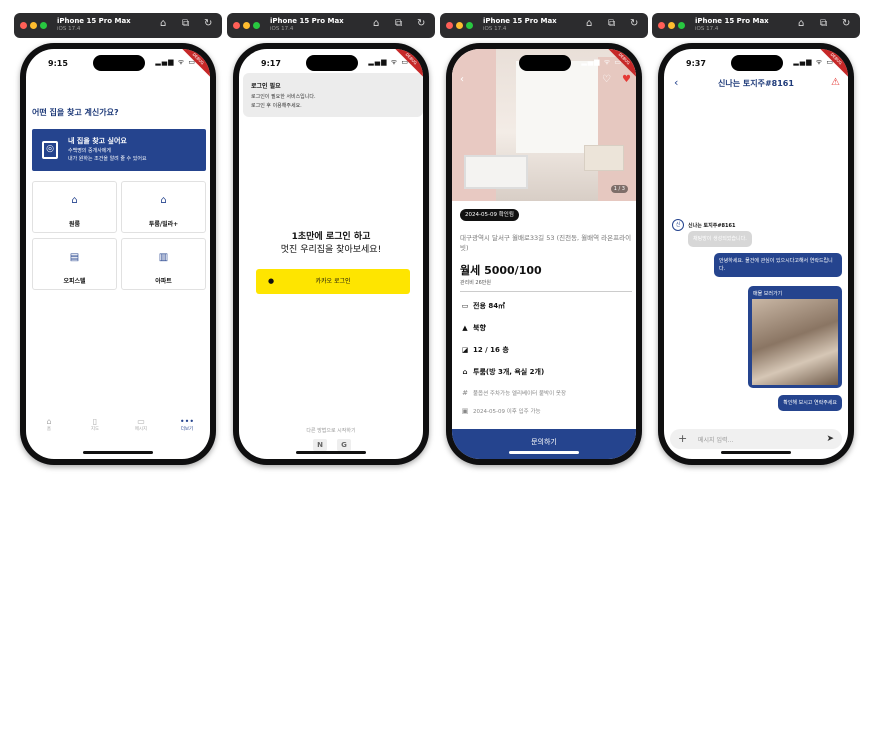 The image size is (878, 749). I want to click on category-apartment: ▥ 아파트, so click(163, 264).